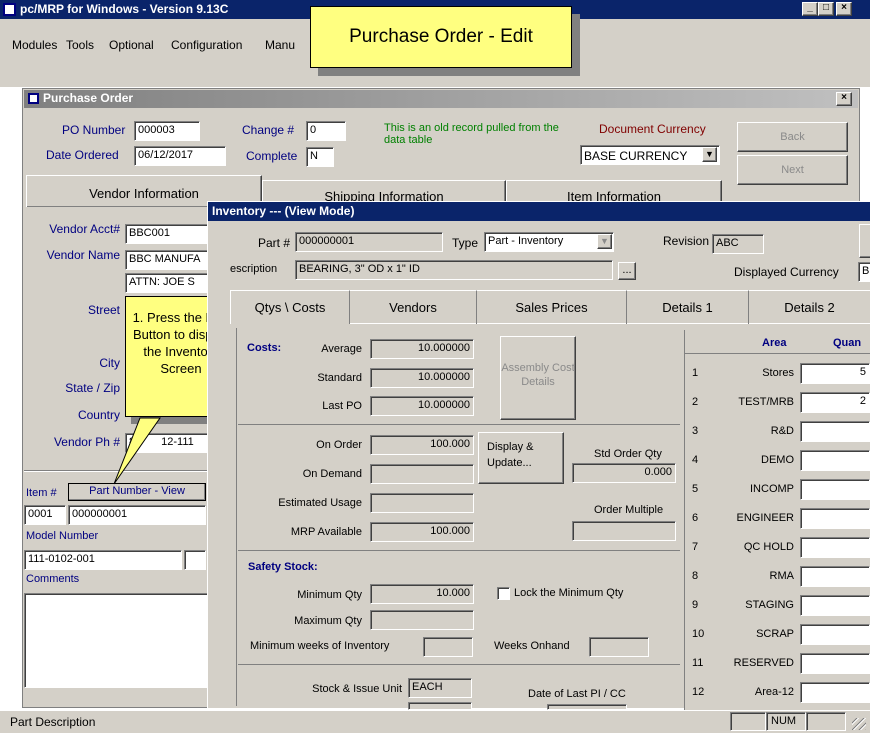 This screenshot has width=870, height=733. I want to click on area-row: 5 INCOMP, so click(778, 490).